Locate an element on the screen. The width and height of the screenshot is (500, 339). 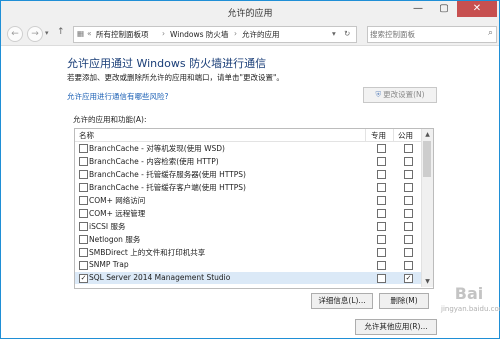
list-item: SMBDirect 上的文件和打印机共享 is located at coordinates (248, 252).